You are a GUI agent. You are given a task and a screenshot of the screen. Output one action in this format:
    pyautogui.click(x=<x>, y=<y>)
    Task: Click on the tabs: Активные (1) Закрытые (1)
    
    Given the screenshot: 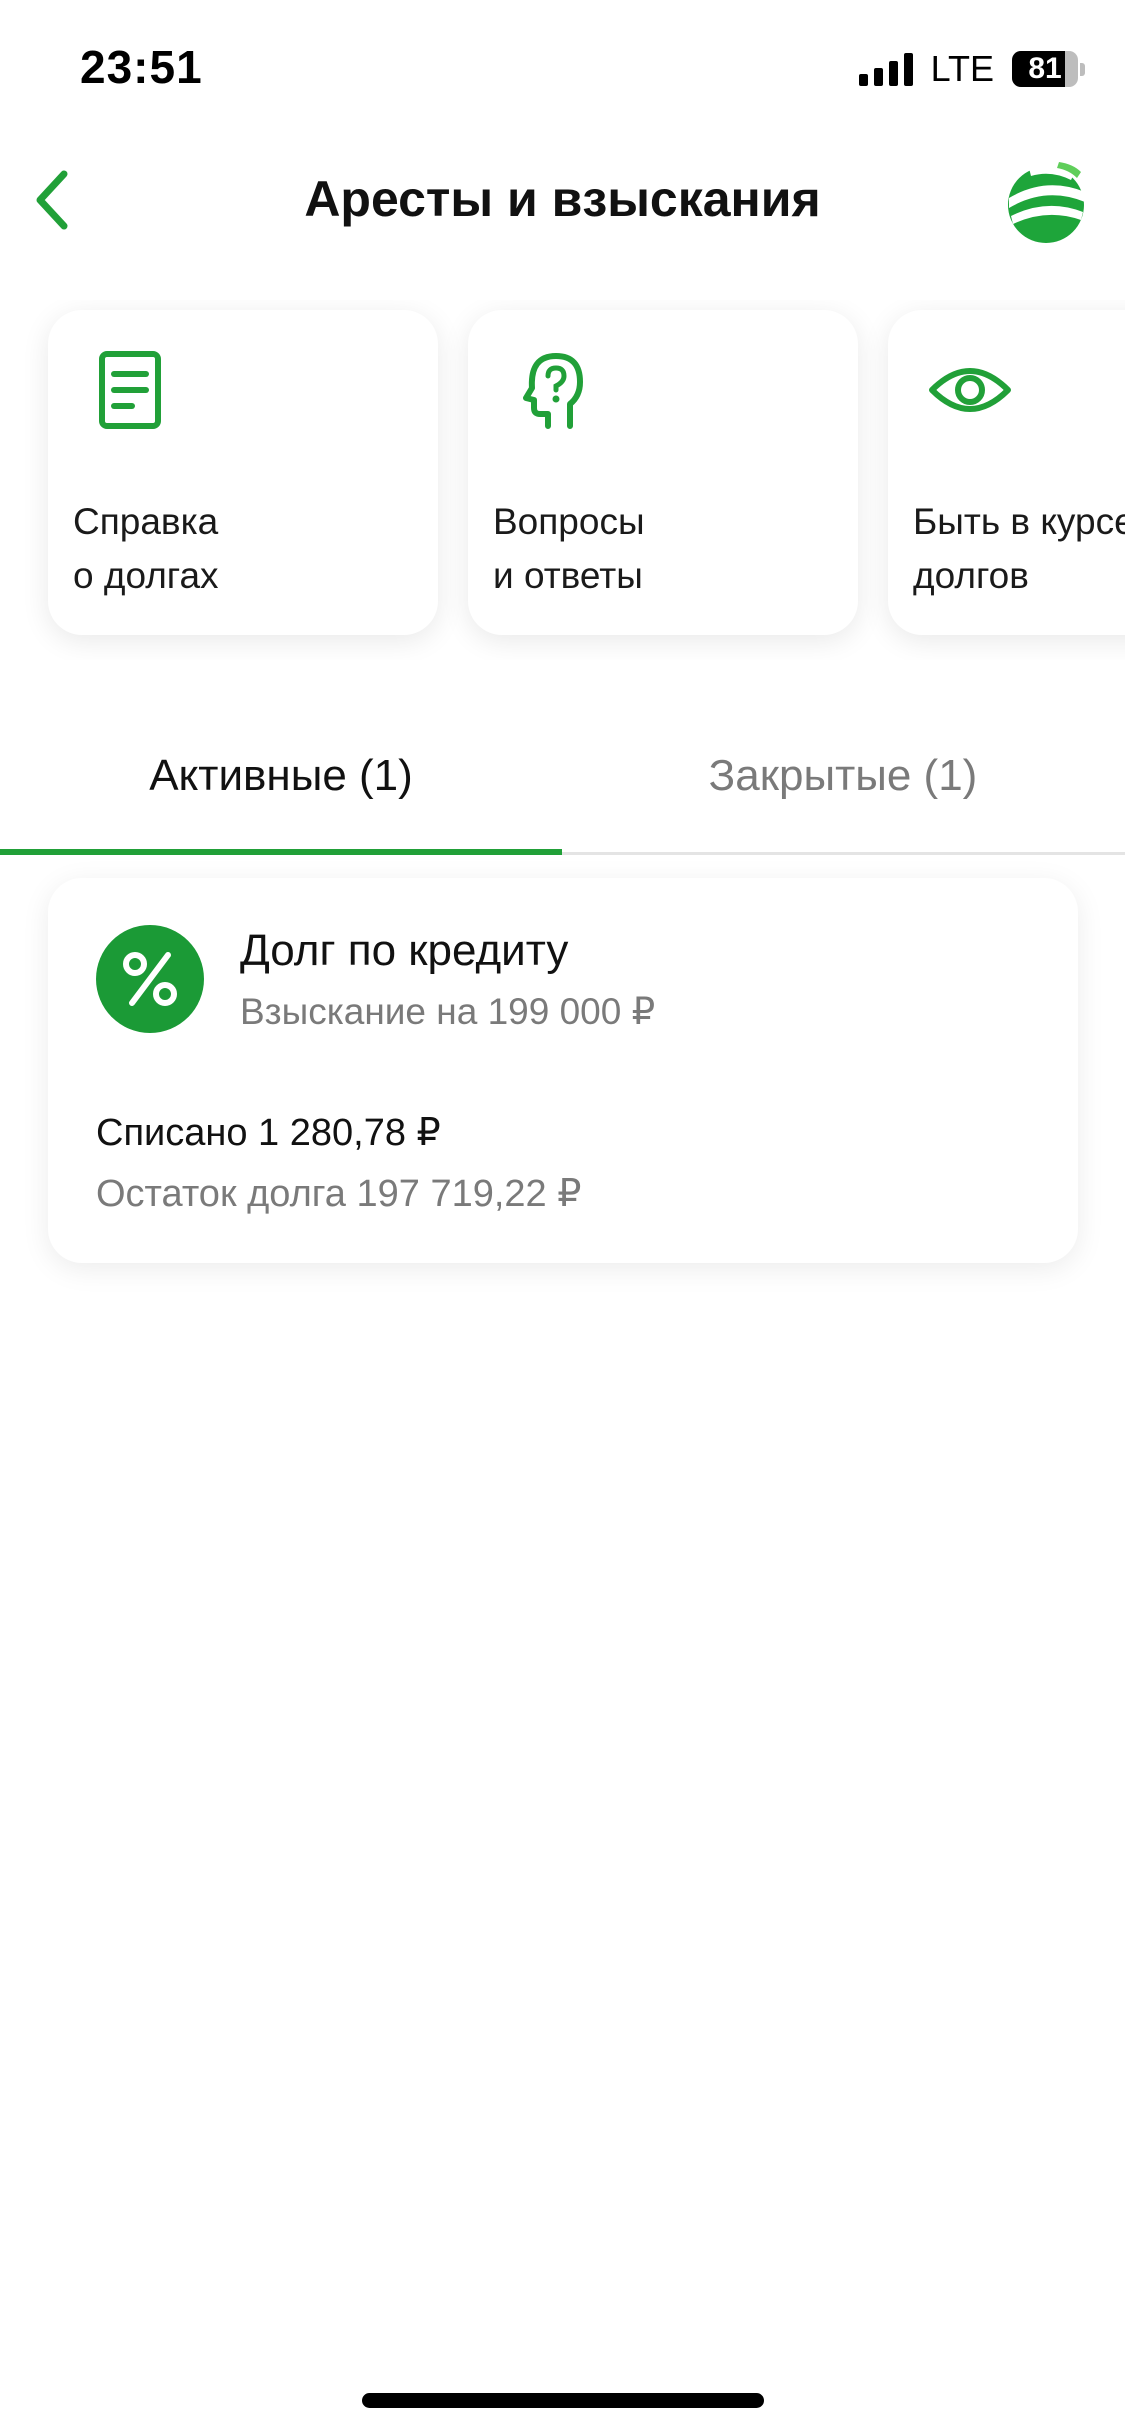 What is the action you would take?
    pyautogui.click(x=562, y=777)
    